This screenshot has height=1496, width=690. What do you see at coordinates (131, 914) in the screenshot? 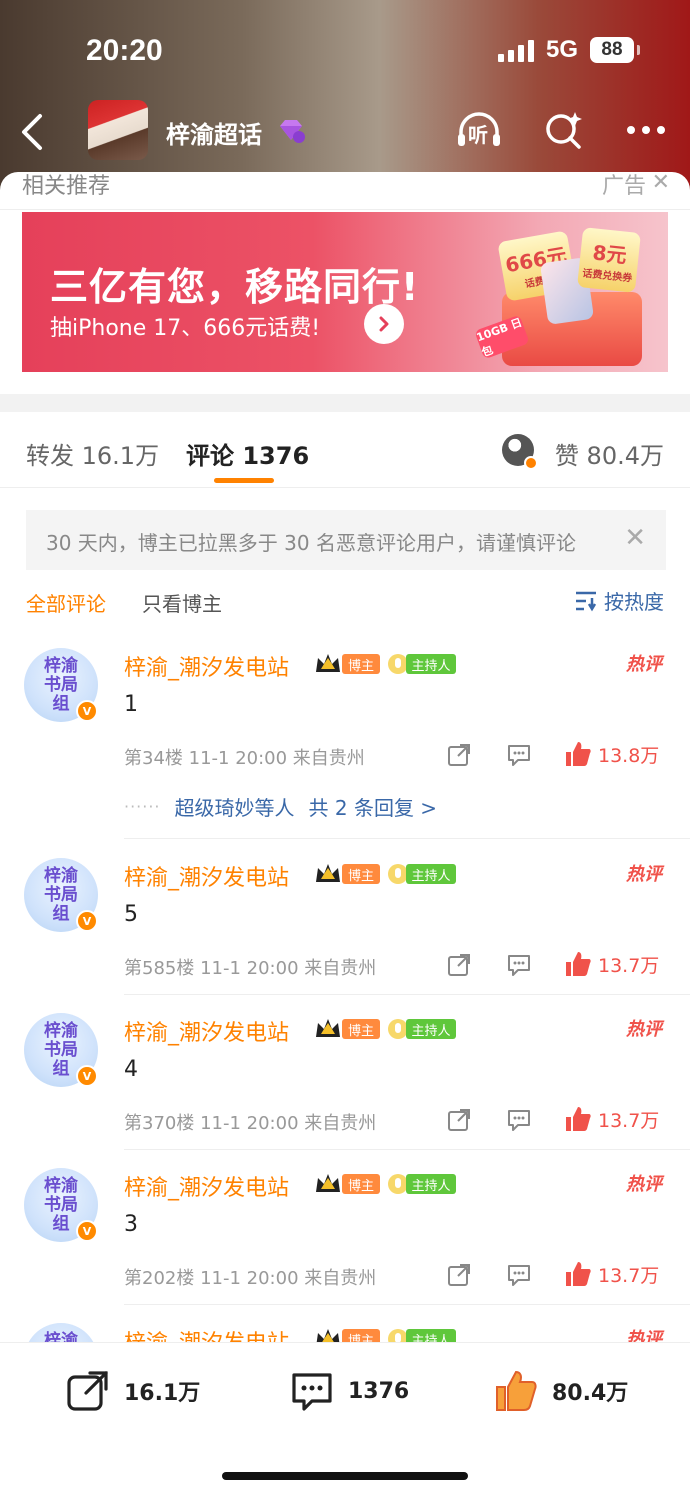
I see `comment-text: 5` at bounding box center [131, 914].